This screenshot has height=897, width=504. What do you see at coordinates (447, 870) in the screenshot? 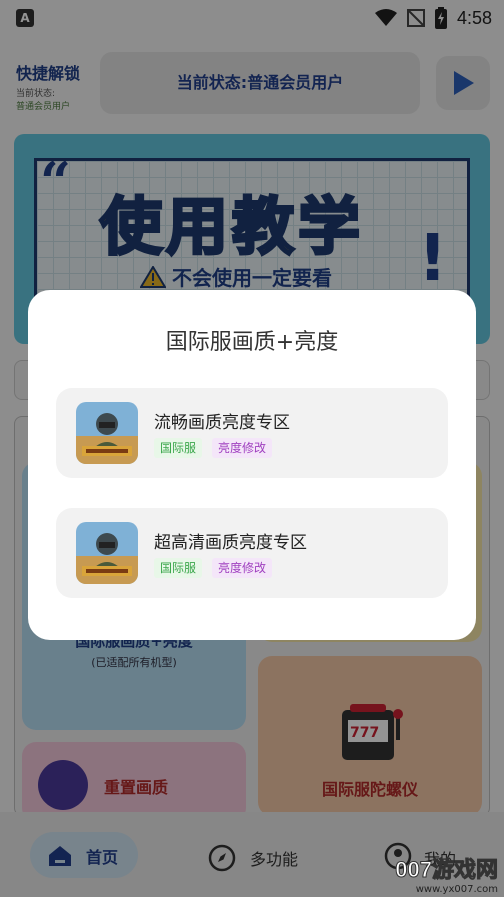
I see `watermark-main: 007游戏网` at bounding box center [447, 870].